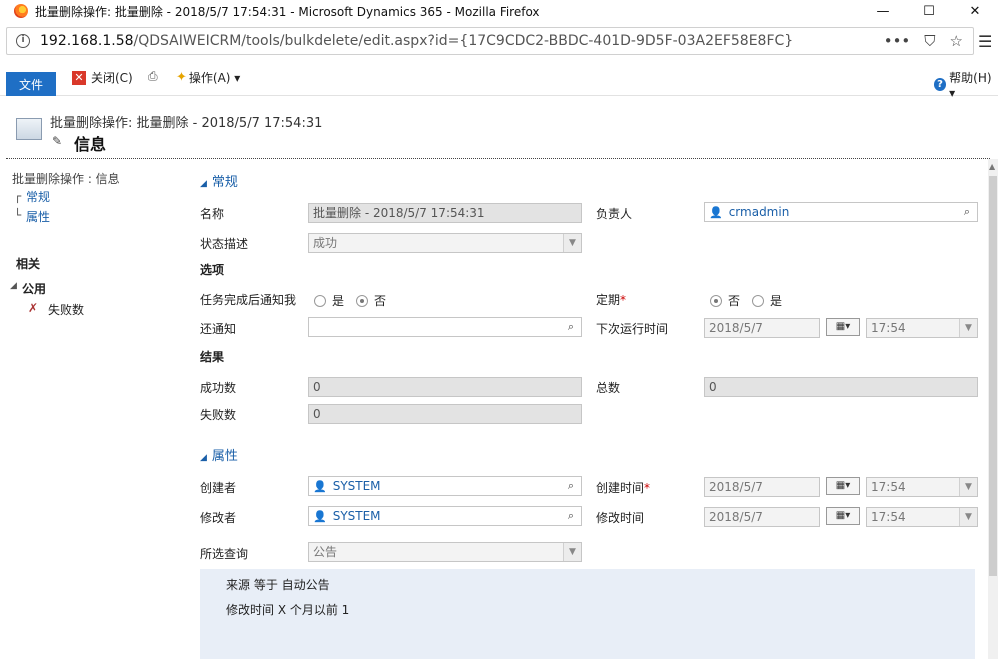 The width and height of the screenshot is (998, 659). Describe the element at coordinates (38, 216) in the screenshot. I see `nav-link-properties: 属性` at that location.